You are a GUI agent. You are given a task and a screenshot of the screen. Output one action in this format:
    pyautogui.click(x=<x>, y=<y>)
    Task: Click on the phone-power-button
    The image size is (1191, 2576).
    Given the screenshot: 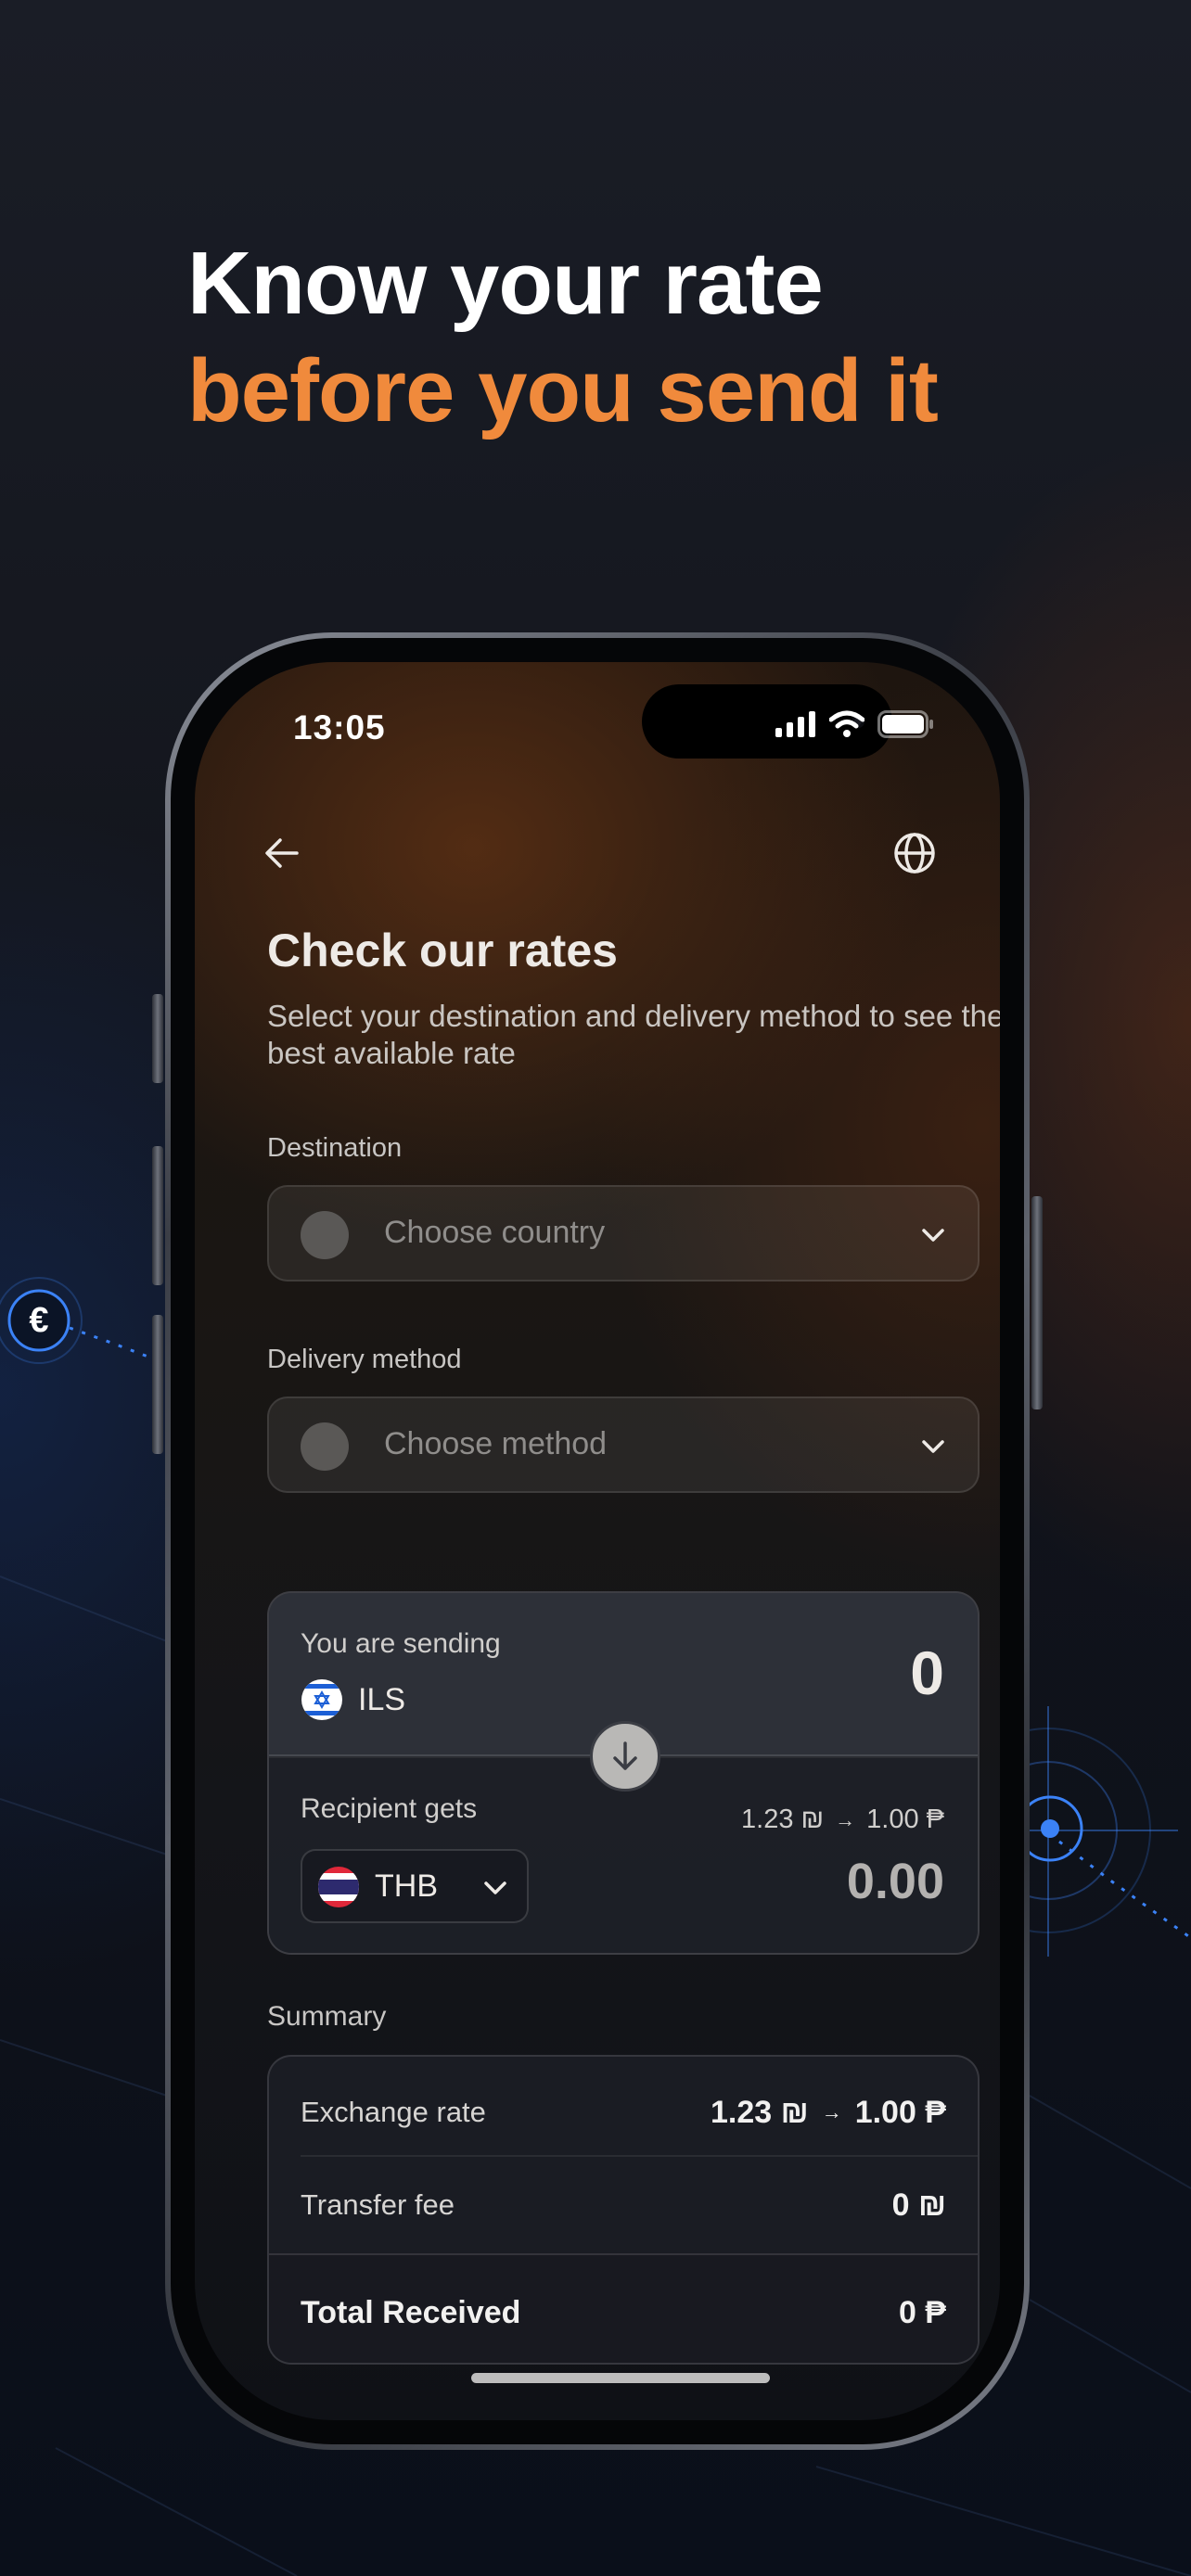 What is the action you would take?
    pyautogui.click(x=1037, y=1303)
    